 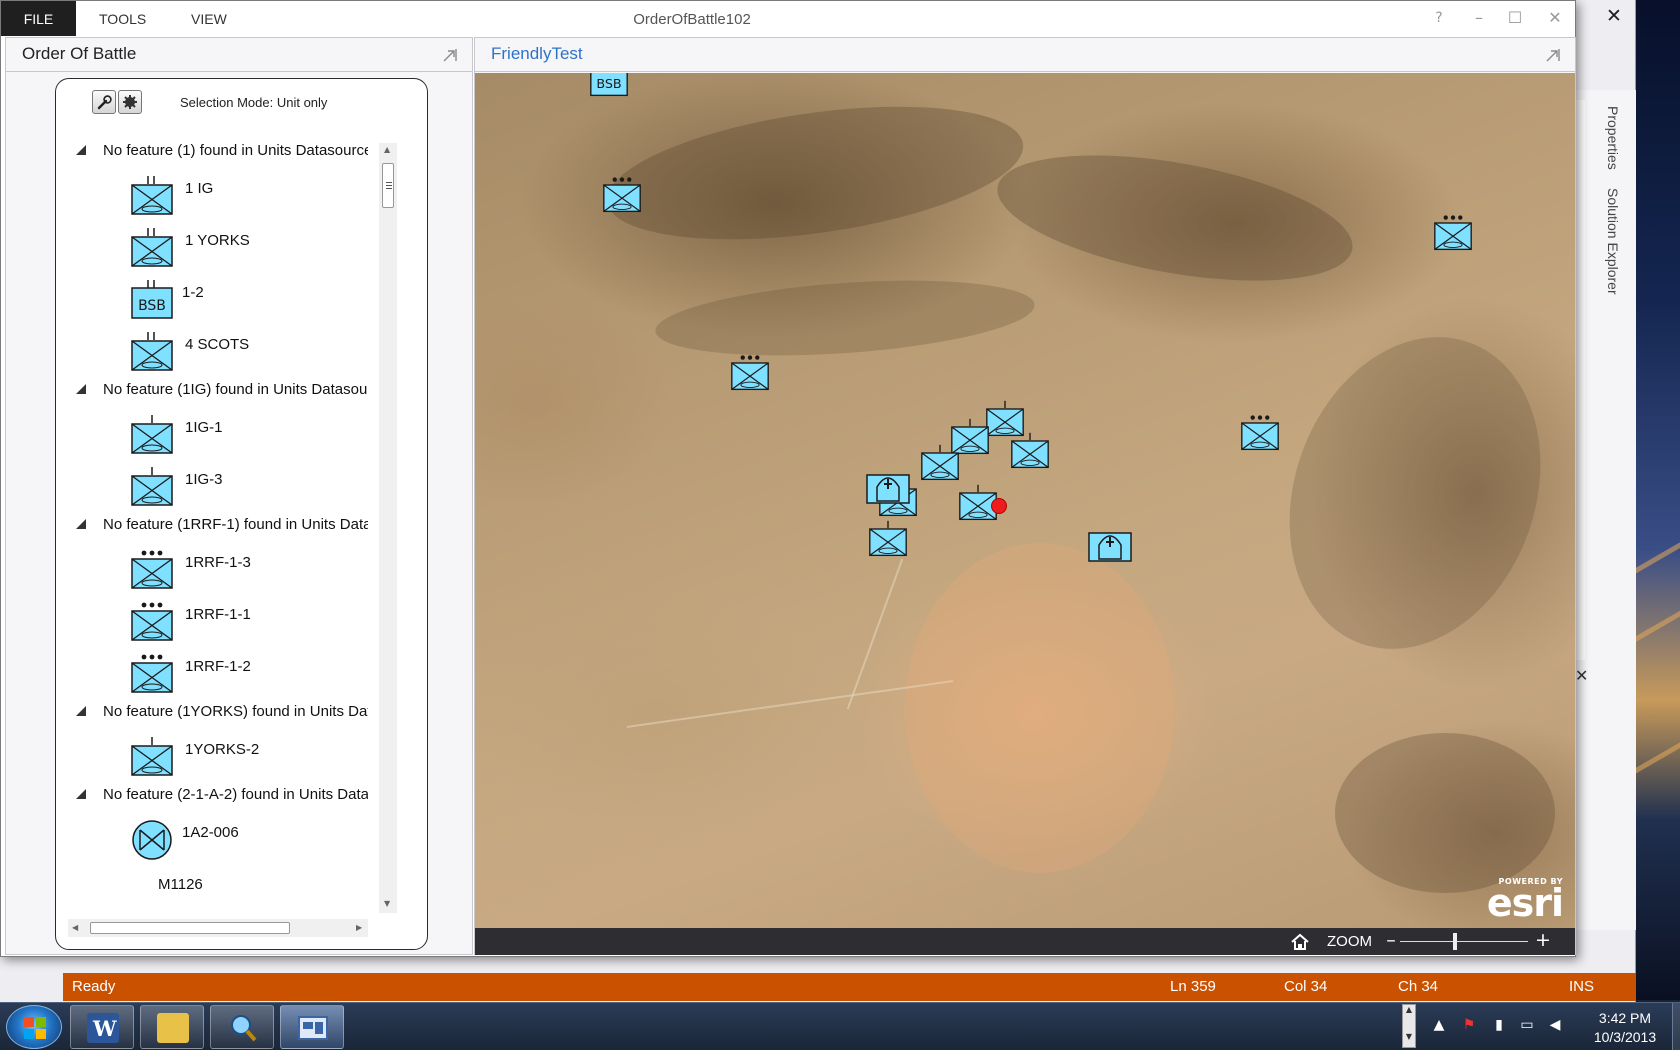 I want to click on taskbar: W ▲ ⚑ ▮ ▭ ◀ 3:42 PM 10/3/2013, so click(x=840, y=1026).